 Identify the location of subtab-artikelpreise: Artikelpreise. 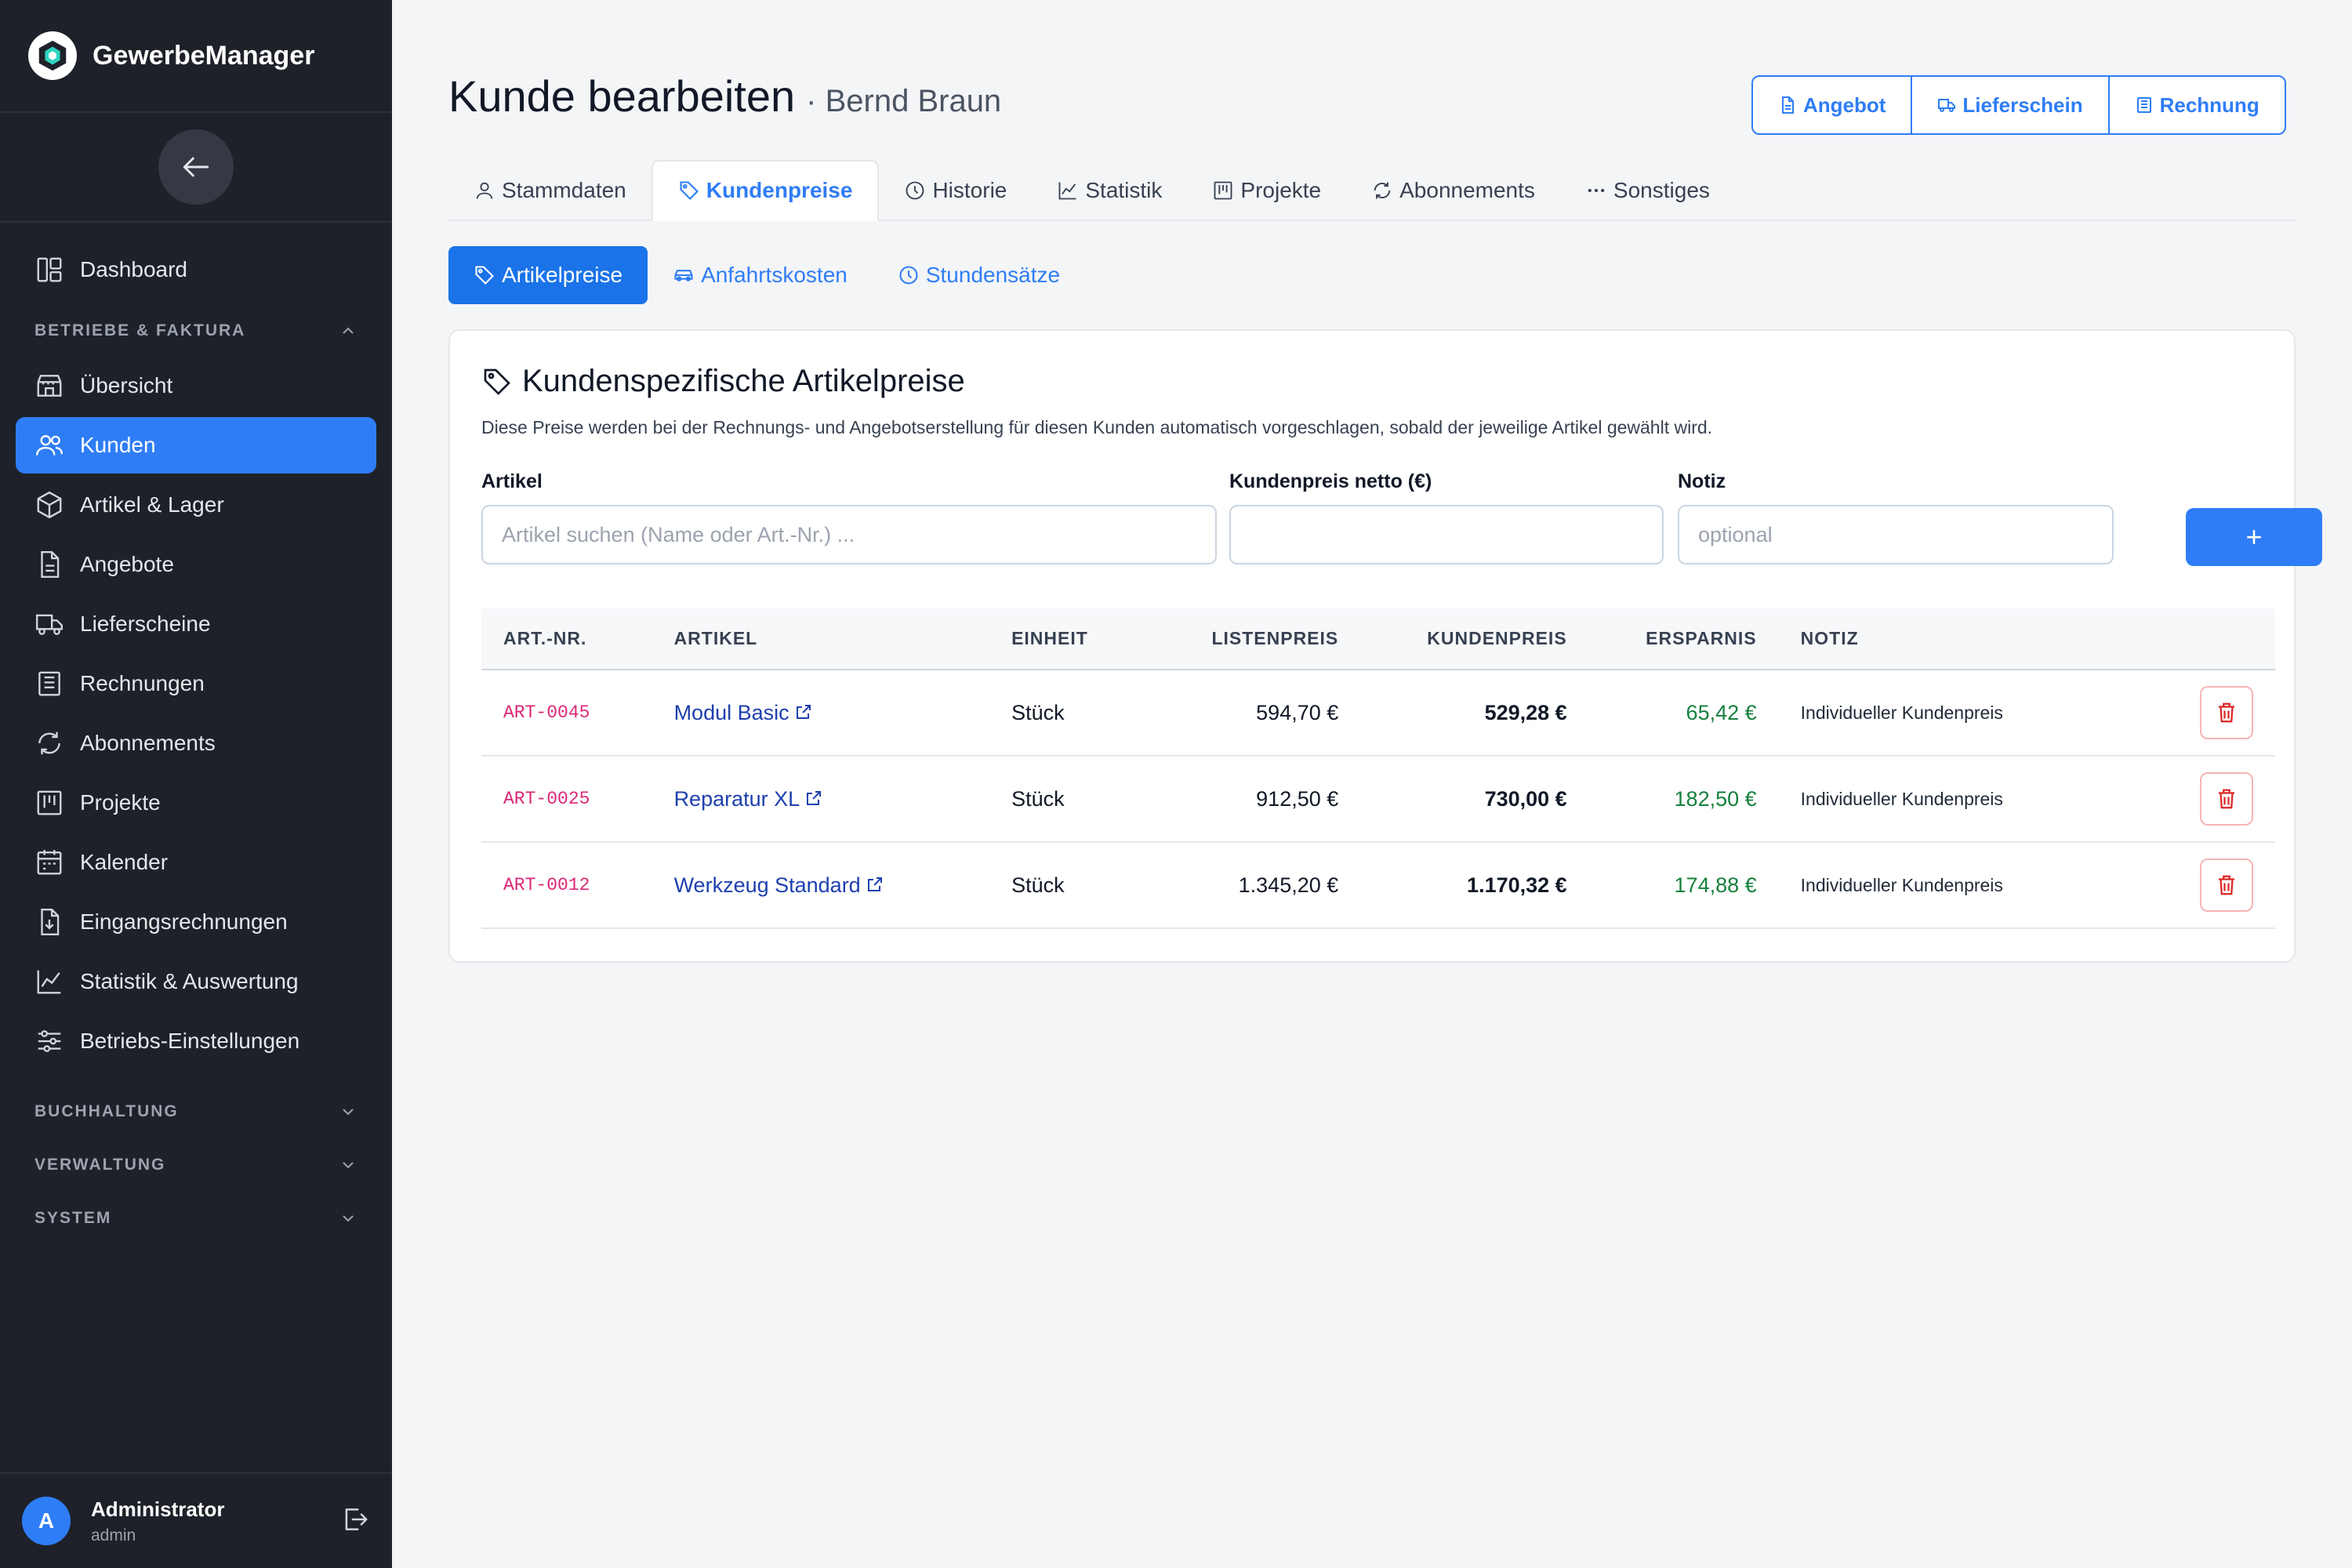
(548, 275).